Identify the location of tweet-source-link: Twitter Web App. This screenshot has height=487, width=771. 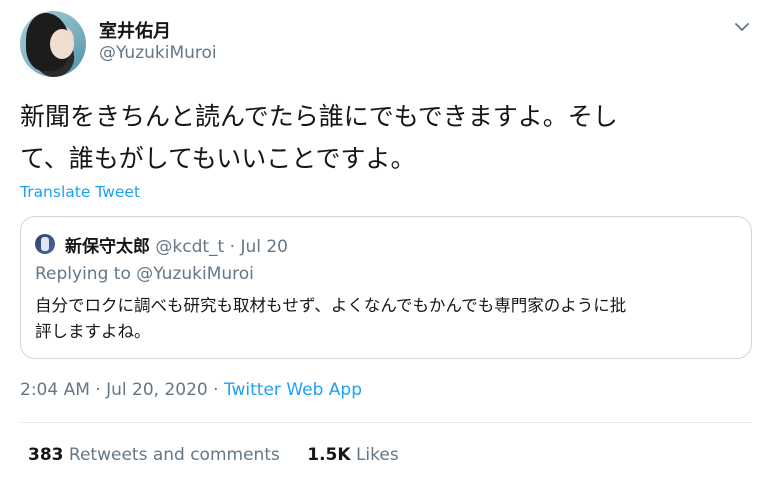
(293, 390).